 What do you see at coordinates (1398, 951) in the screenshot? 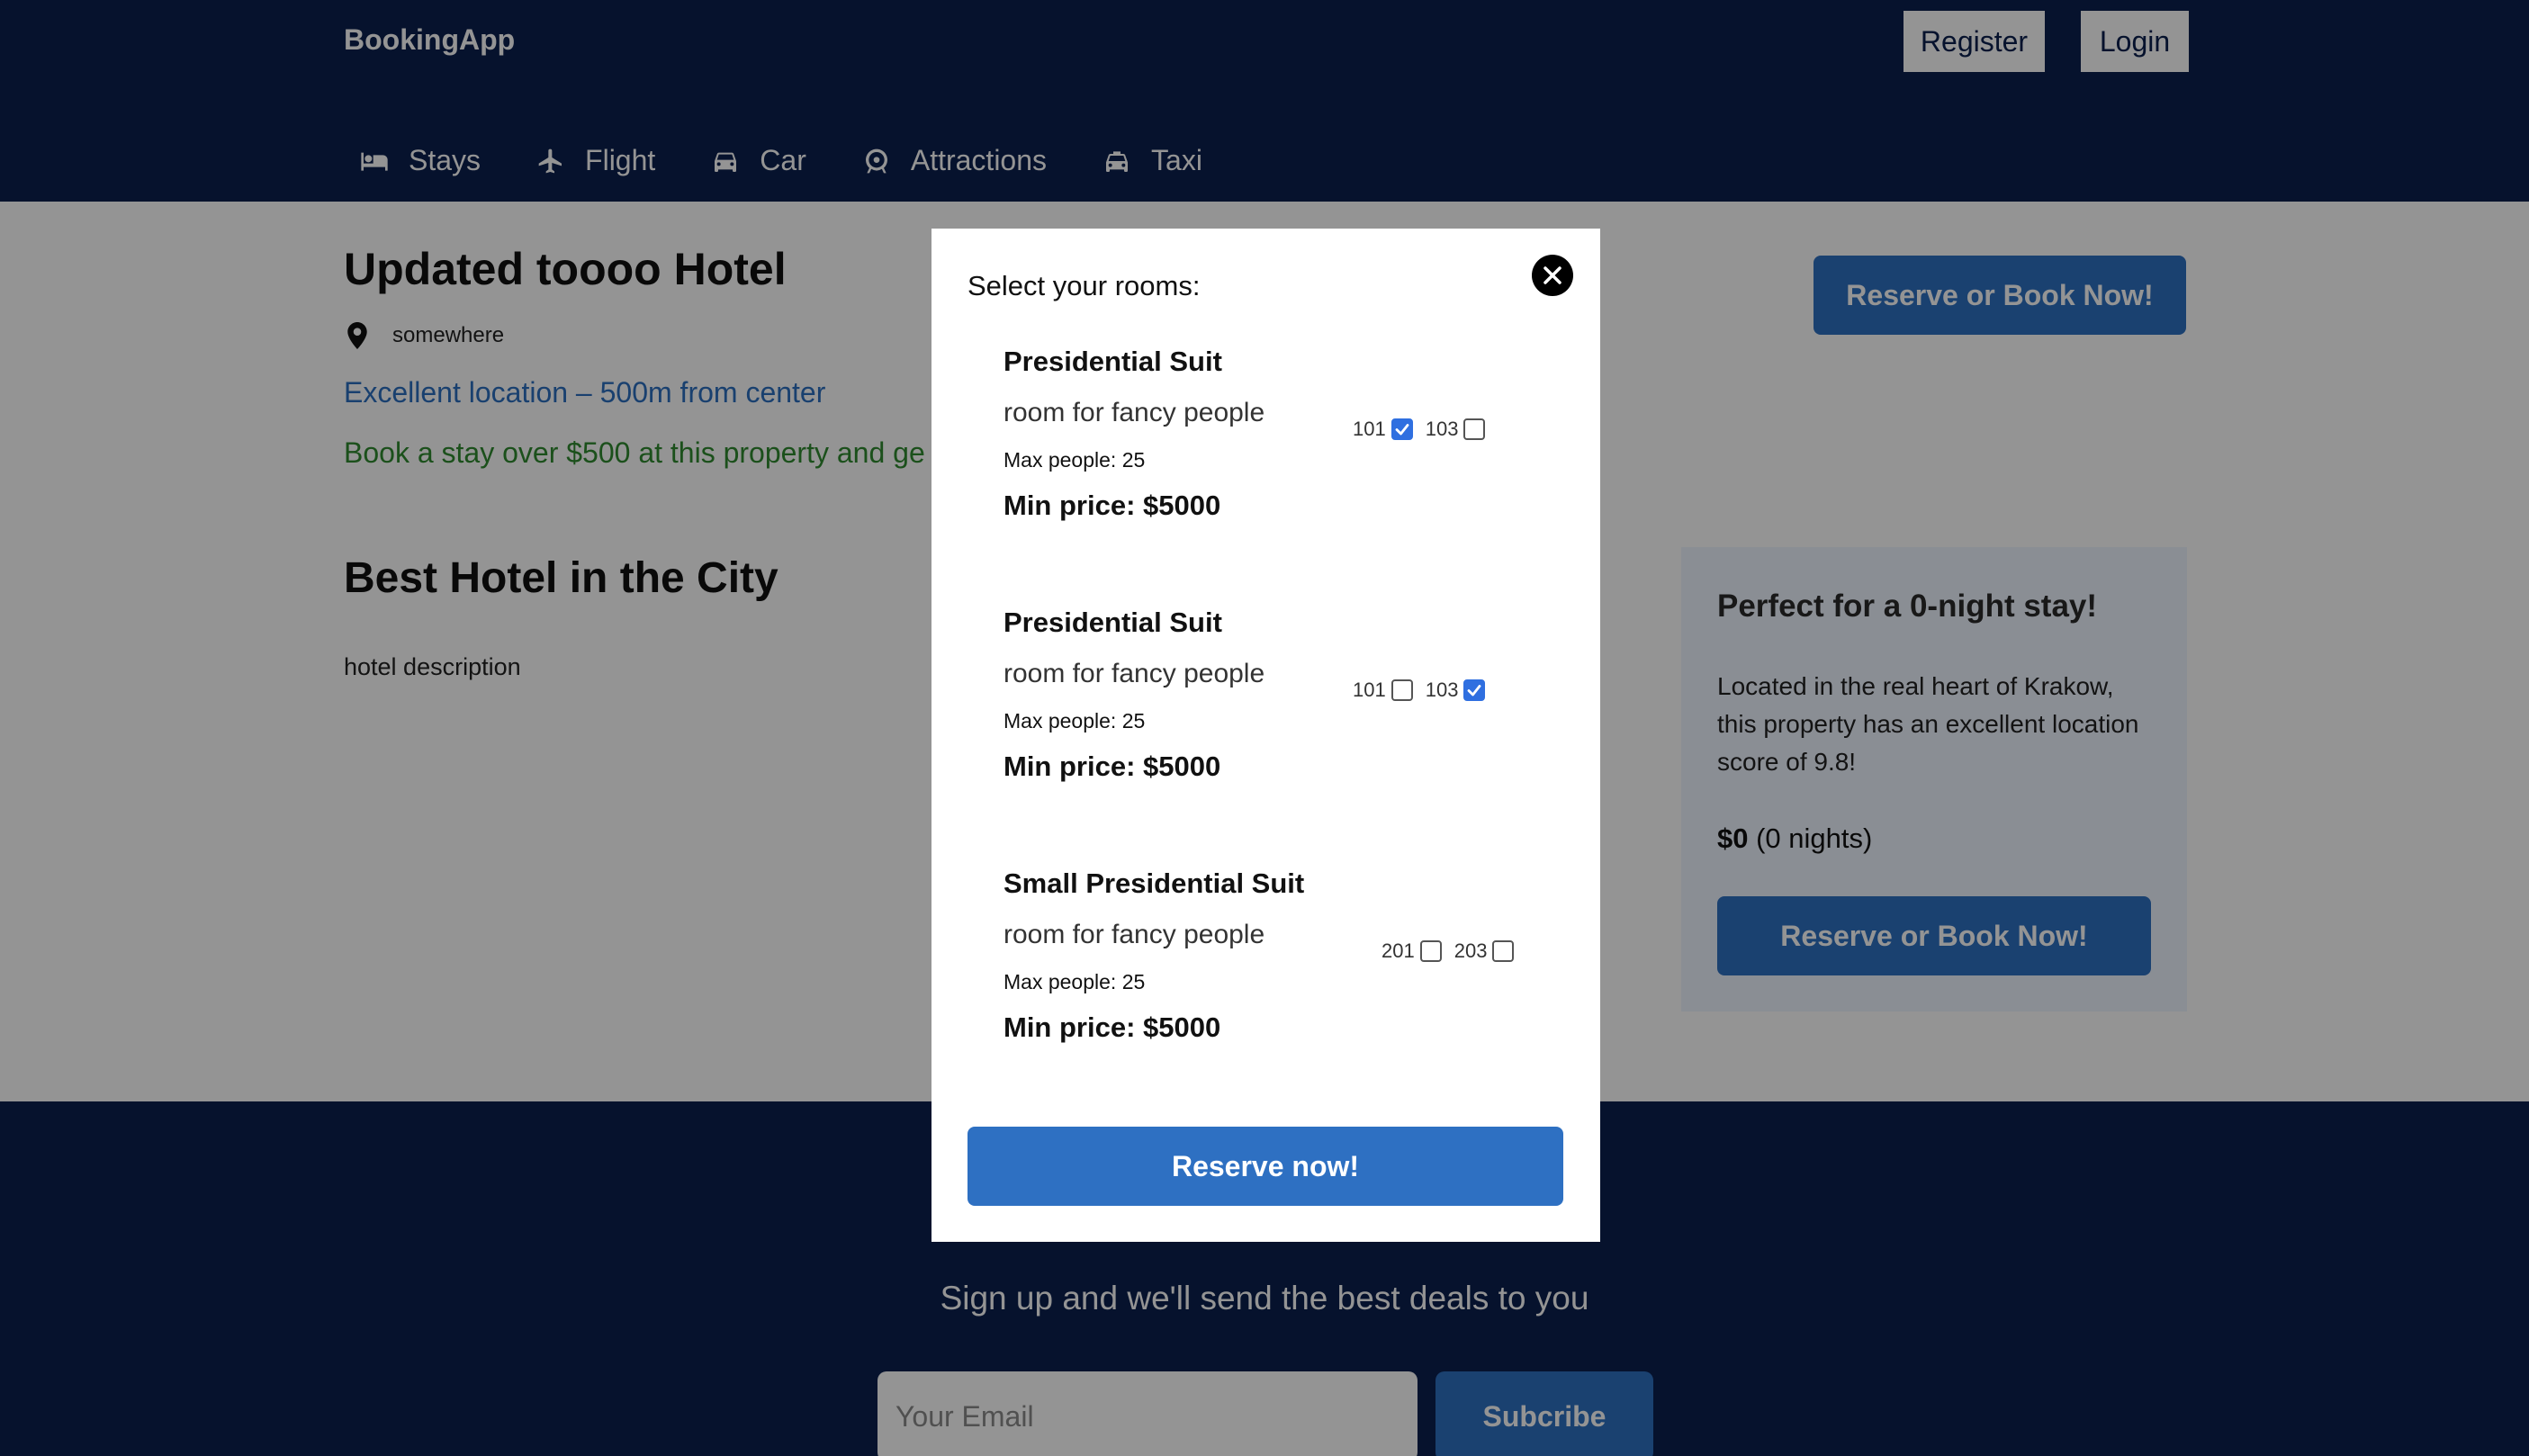
I see `room-number: 201` at bounding box center [1398, 951].